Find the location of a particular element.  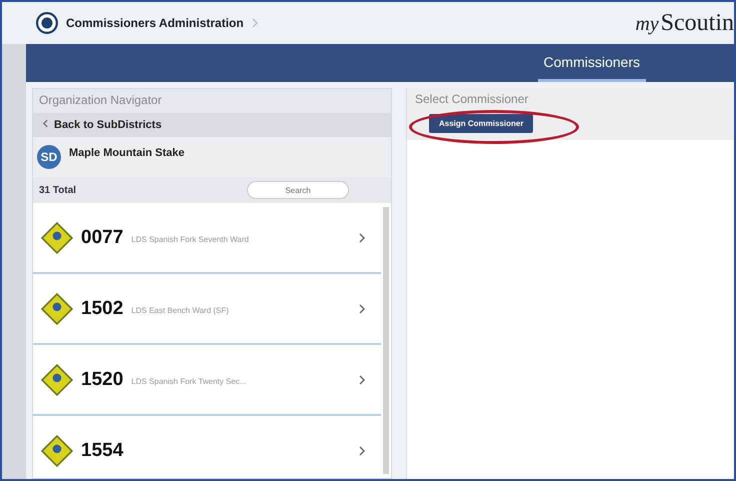

brand-logo: myScoutin is located at coordinates (684, 23).